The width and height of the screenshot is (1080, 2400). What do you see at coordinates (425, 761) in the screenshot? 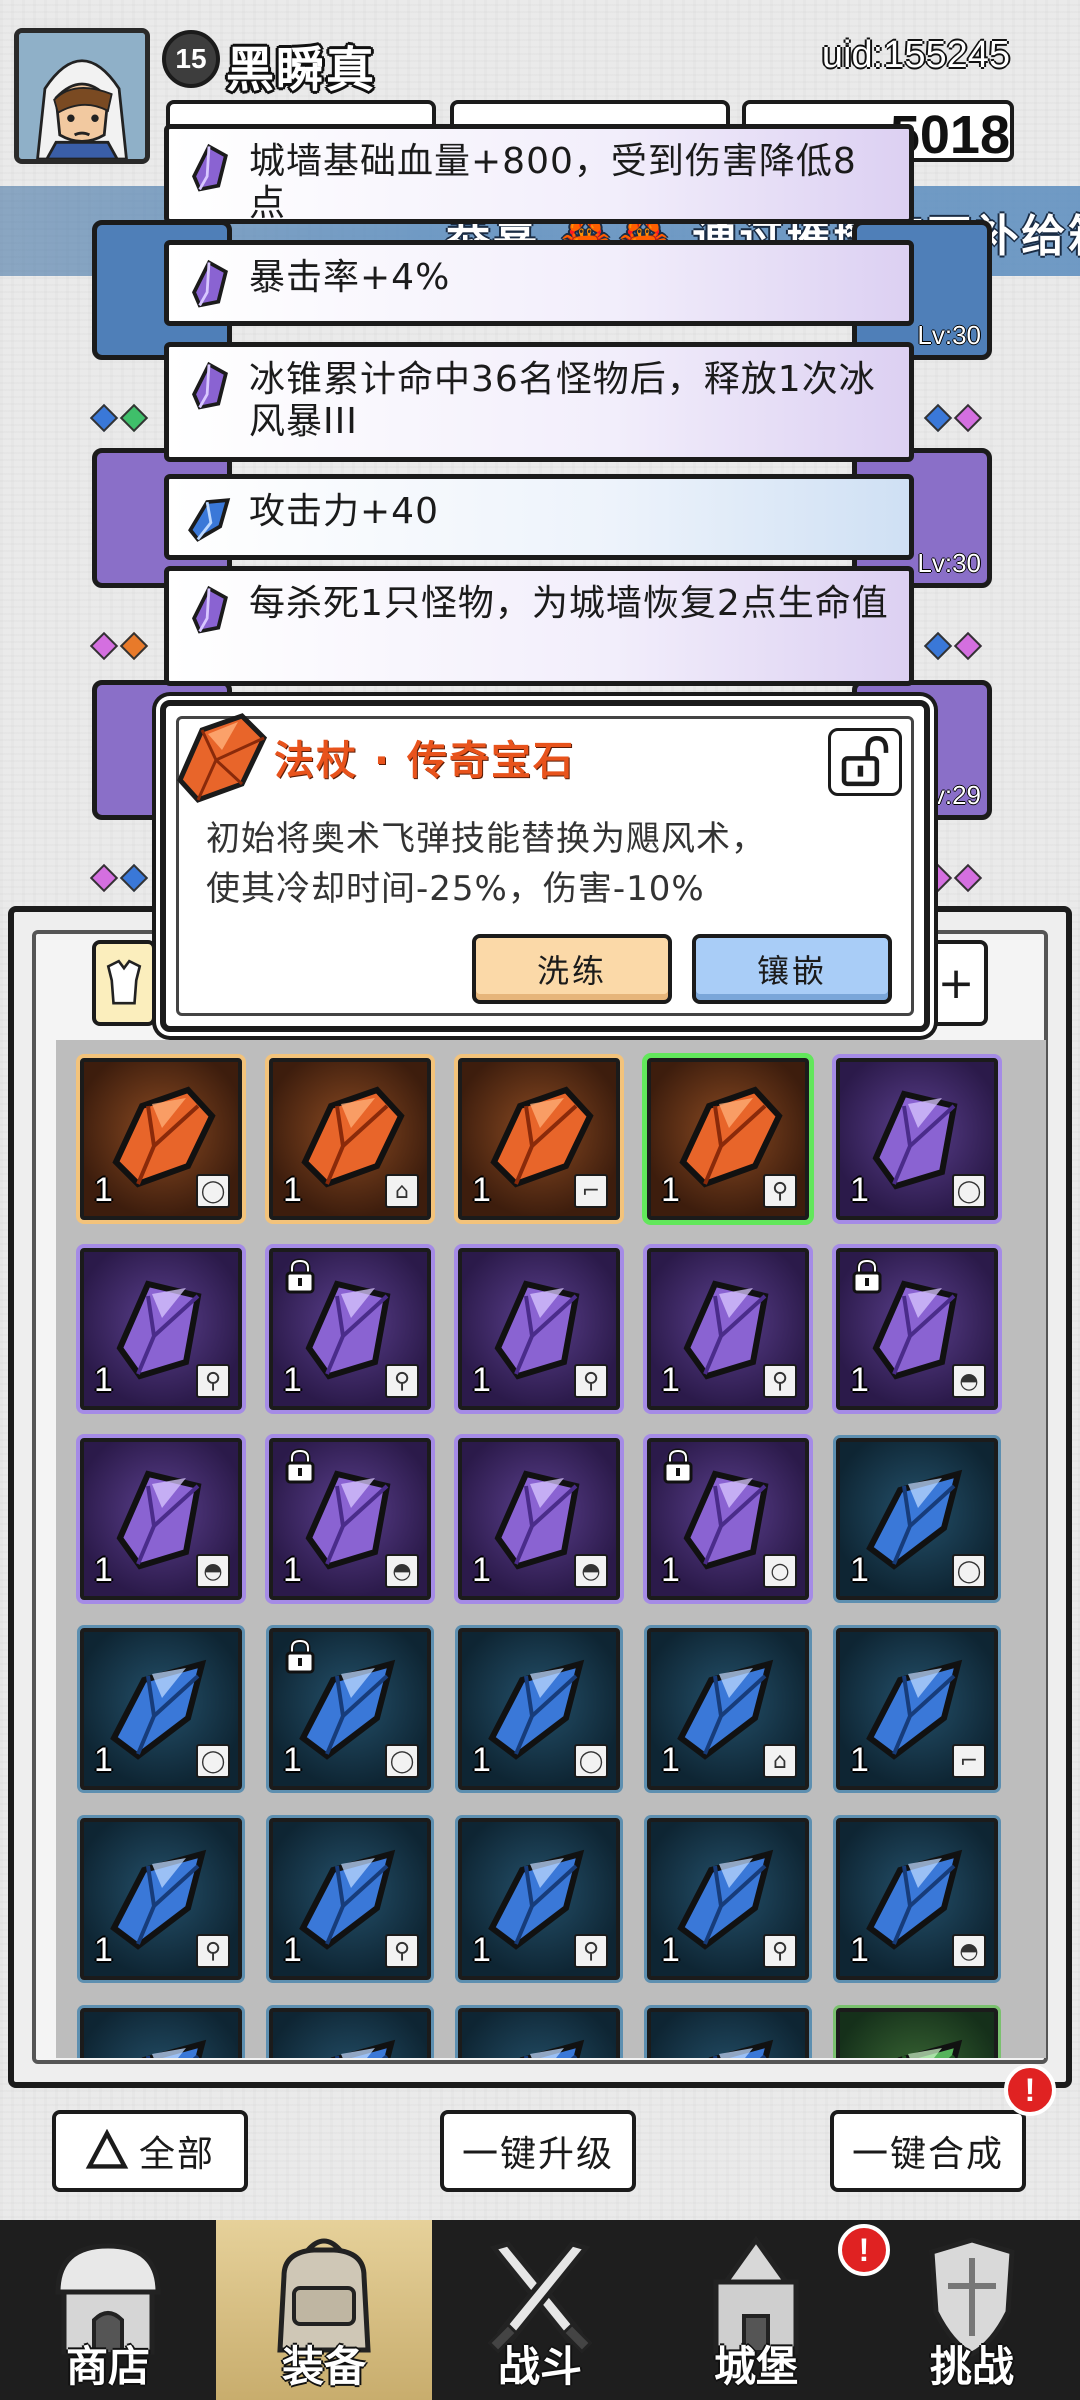
I see `popup-title: 法杖 · 传奇宝石` at bounding box center [425, 761].